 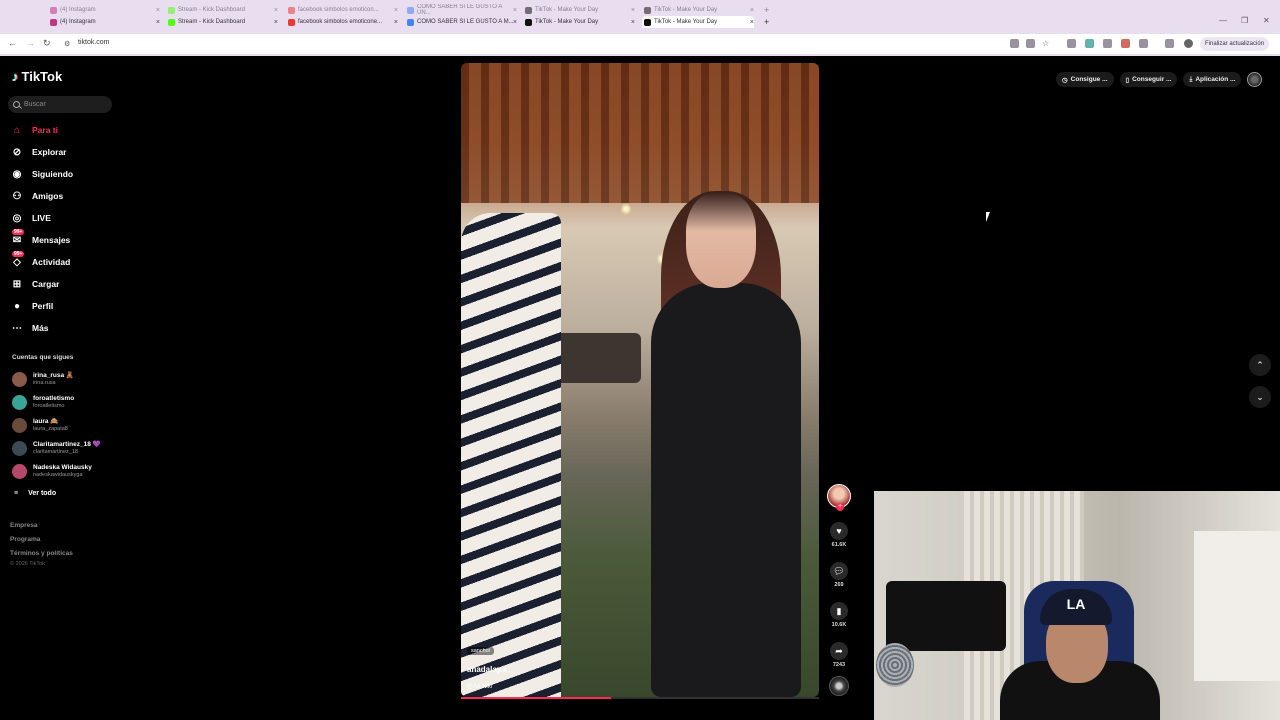 I want to click on user-avatar, so click(x=1255, y=79).